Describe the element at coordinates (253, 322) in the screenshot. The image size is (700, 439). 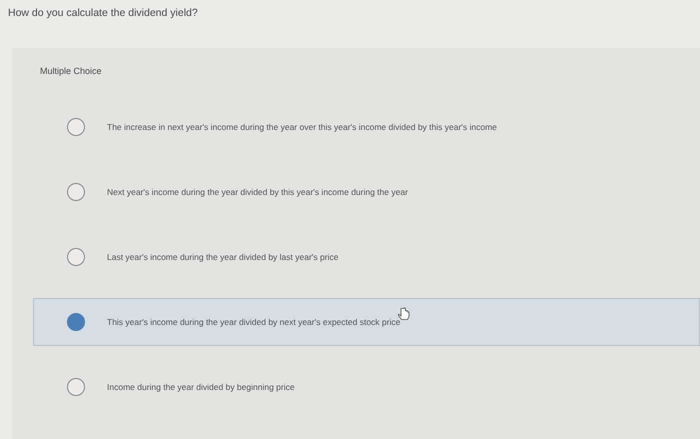
I see `answer-text: This year's income during the year divided by next year's expected stock price` at that location.